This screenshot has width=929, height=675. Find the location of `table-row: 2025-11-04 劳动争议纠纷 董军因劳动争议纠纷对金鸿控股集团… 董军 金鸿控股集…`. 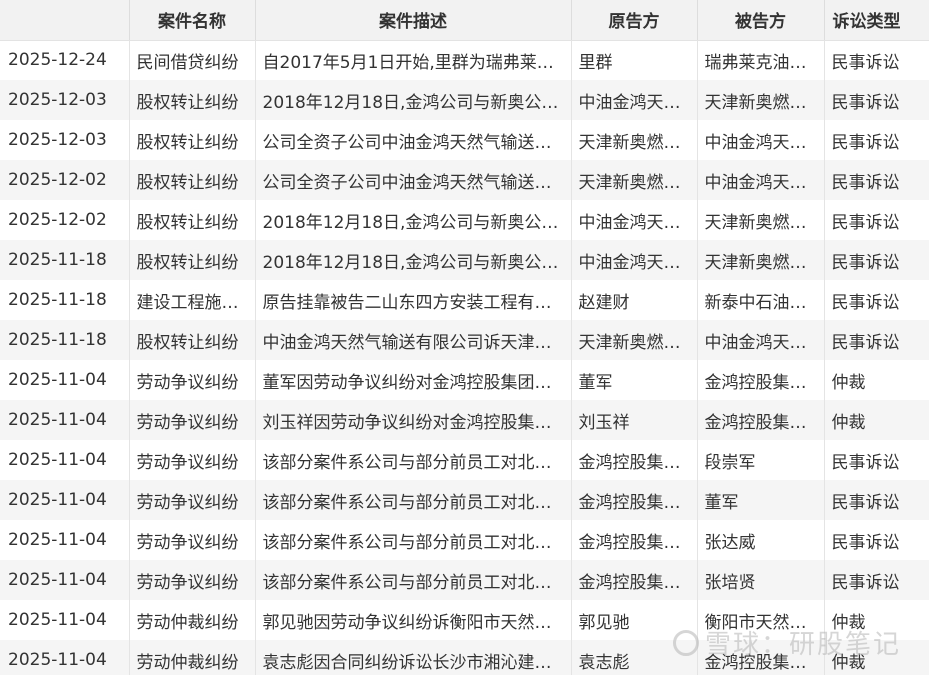

table-row: 2025-11-04 劳动争议纠纷 董军因劳动争议纠纷对金鸿控股集团… 董军 金鸿控股集… is located at coordinates (464, 380).